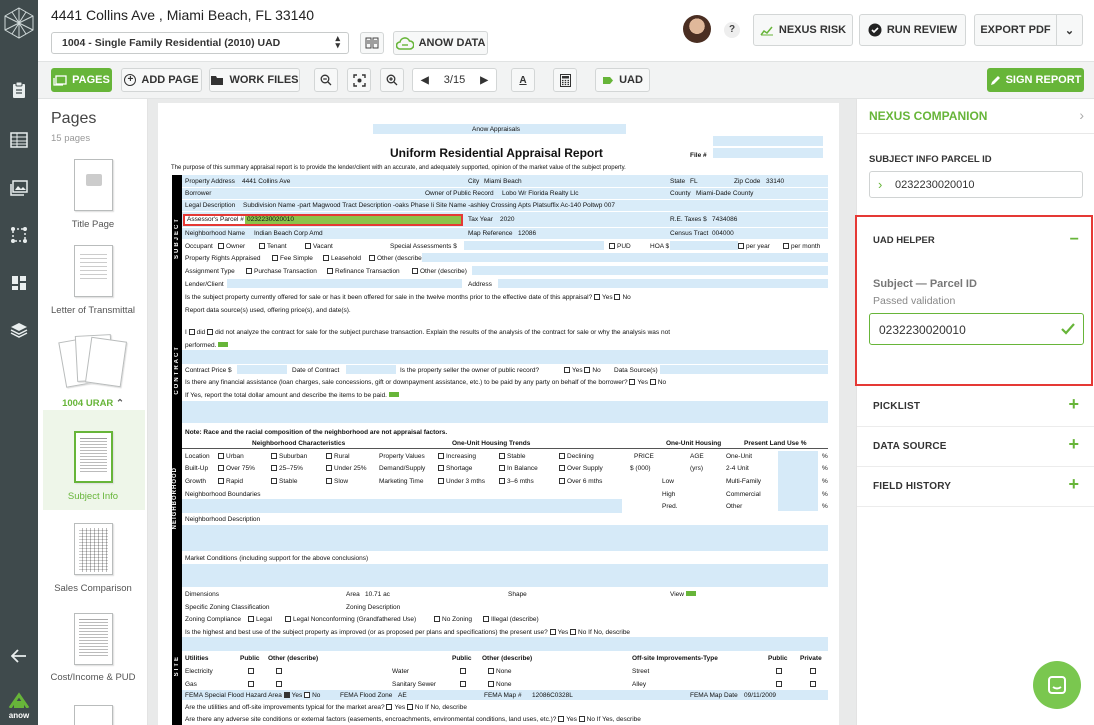  Describe the element at coordinates (19, 707) in the screenshot. I see `anow-logo: anow` at that location.